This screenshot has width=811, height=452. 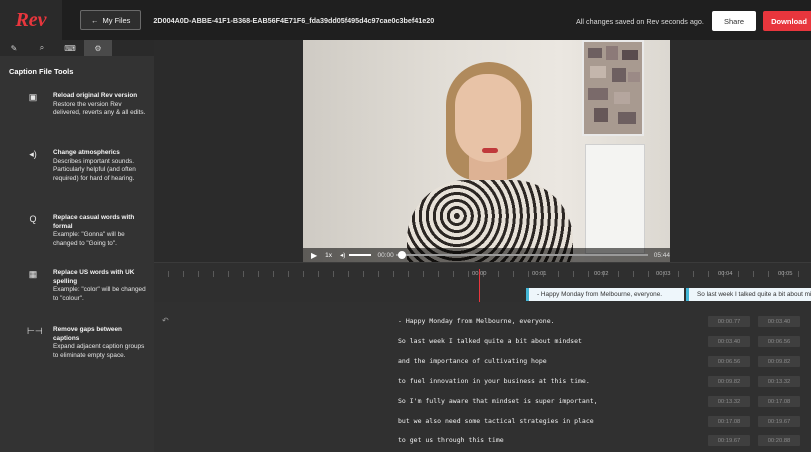 I want to click on caption-start-time: 00:09.82, so click(x=729, y=381).